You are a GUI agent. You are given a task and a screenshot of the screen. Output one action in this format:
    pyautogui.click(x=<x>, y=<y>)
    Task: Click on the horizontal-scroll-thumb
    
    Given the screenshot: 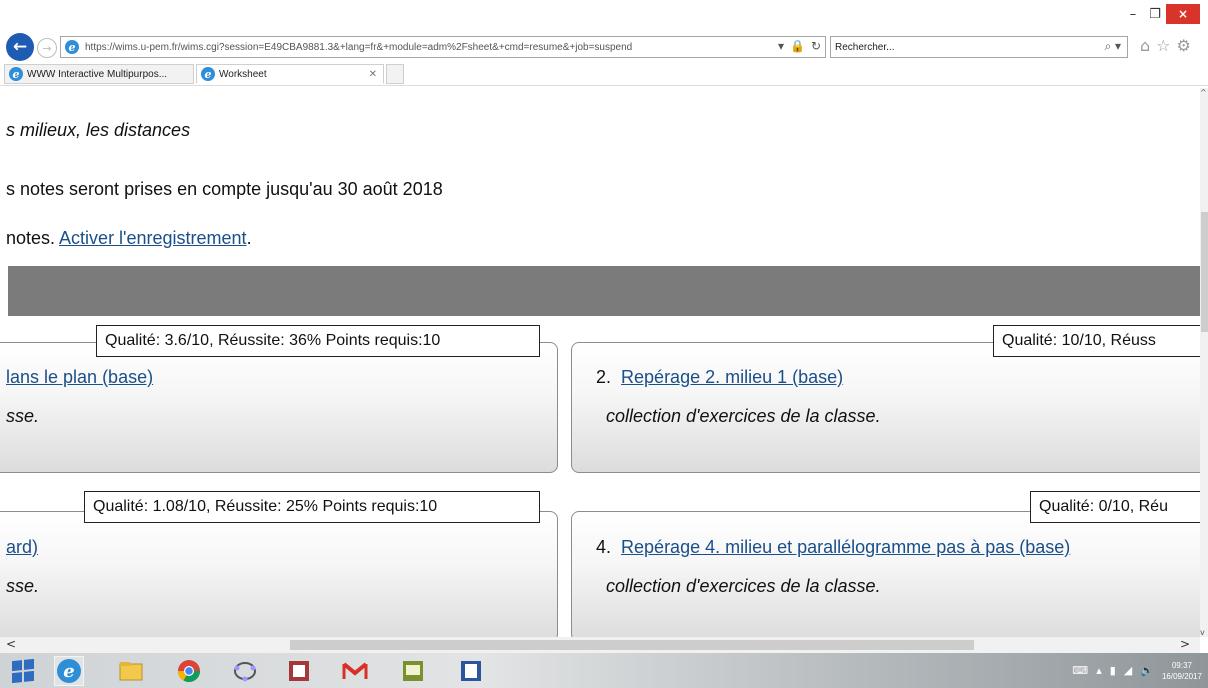 What is the action you would take?
    pyautogui.click(x=632, y=645)
    